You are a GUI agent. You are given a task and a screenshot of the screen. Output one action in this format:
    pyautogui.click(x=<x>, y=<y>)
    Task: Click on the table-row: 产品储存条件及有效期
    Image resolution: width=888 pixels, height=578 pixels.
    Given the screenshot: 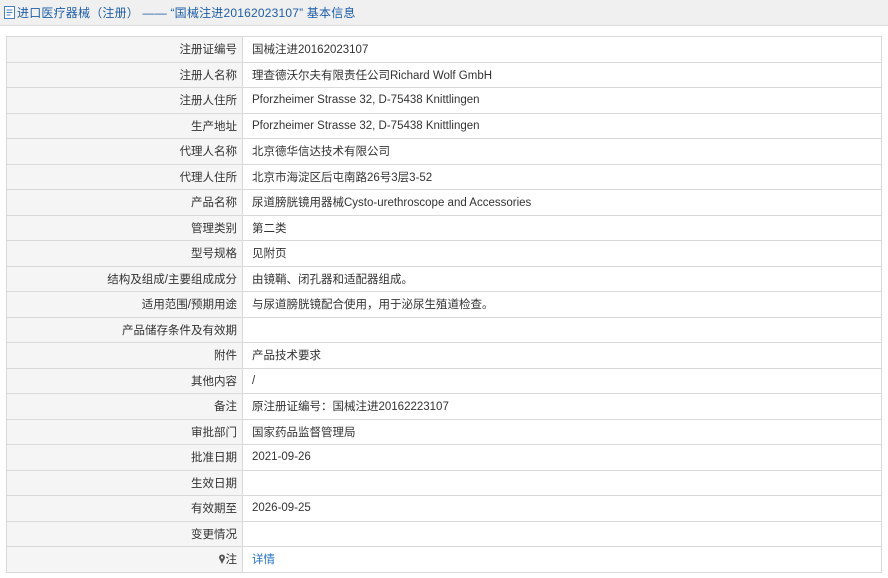 What is the action you would take?
    pyautogui.click(x=444, y=329)
    